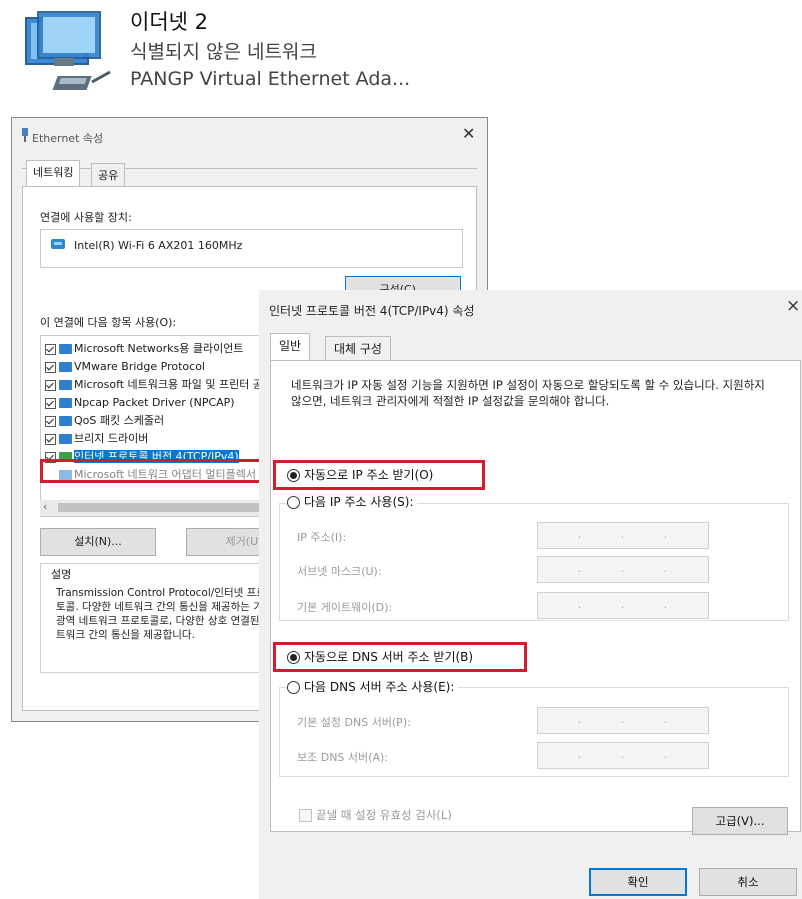 This screenshot has height=899, width=802. I want to click on subnet-mask-label: 서브넷 마스크(U):, so click(339, 571).